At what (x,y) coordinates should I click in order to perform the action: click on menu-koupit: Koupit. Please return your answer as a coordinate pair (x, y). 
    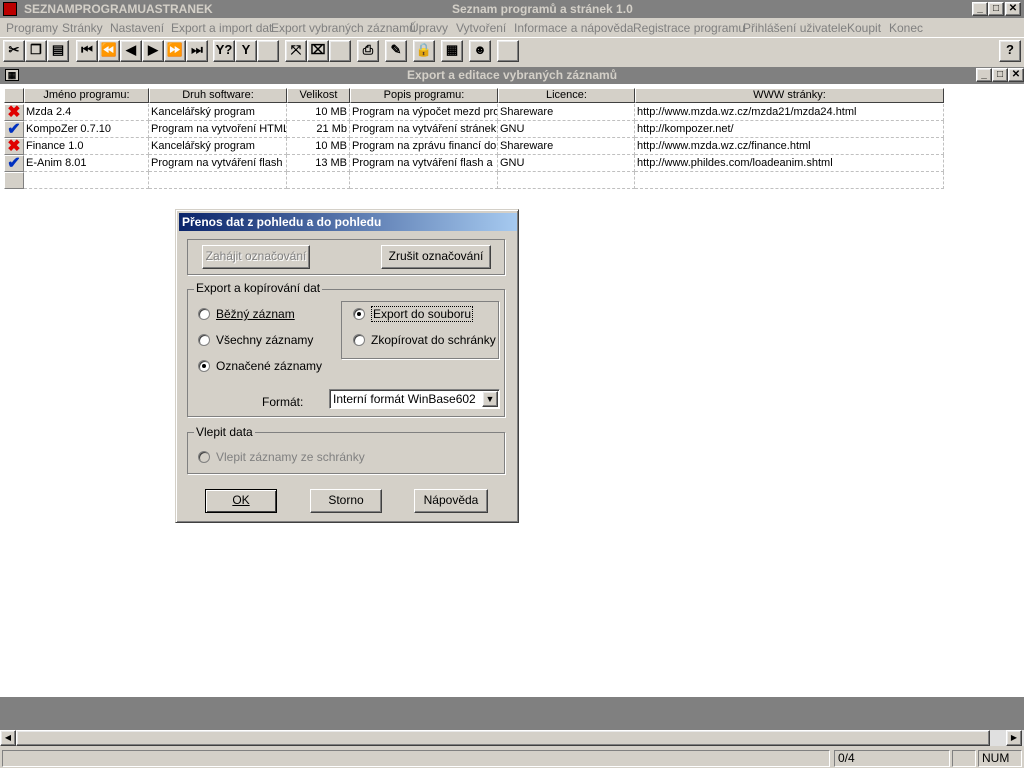
    Looking at the image, I should click on (864, 28).